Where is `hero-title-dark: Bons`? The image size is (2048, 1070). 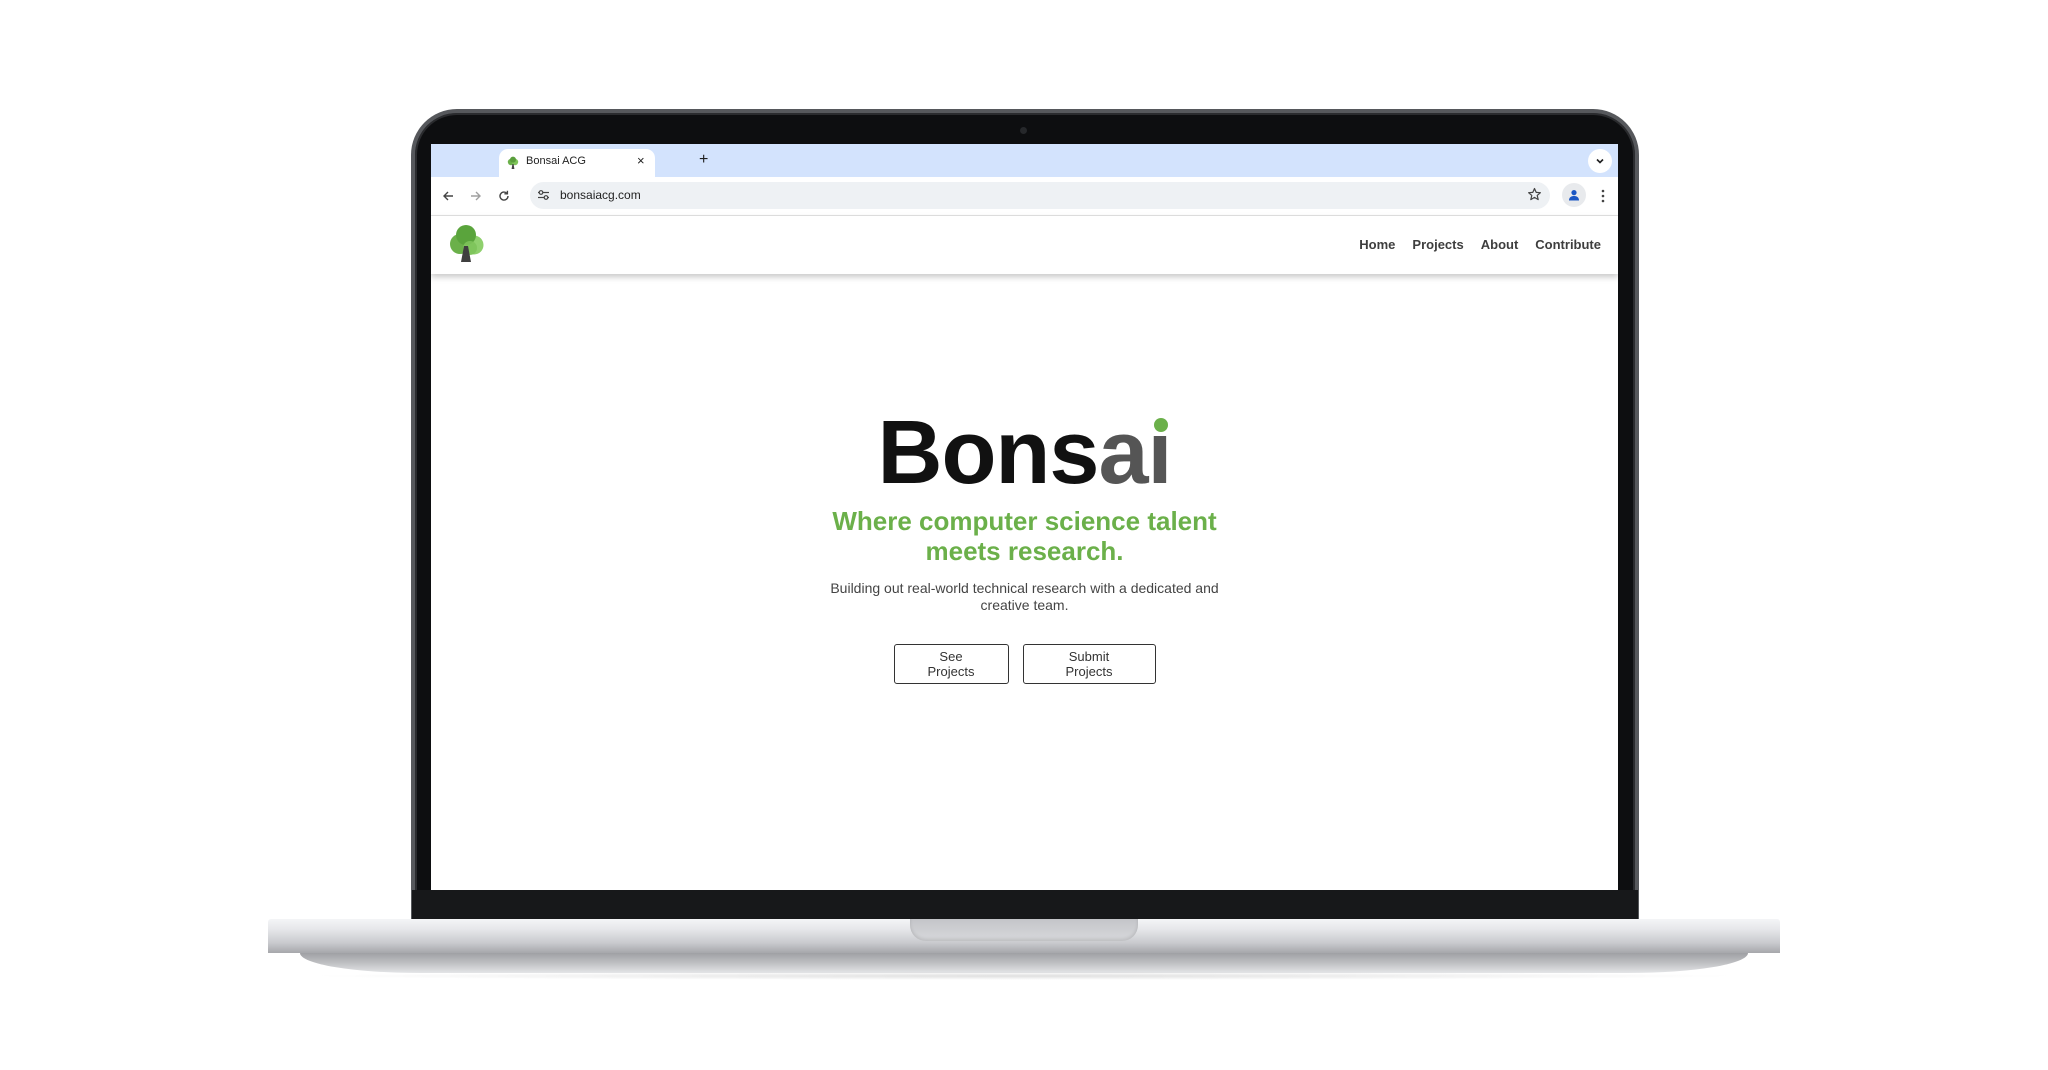
hero-title-dark: Bons is located at coordinates (988, 453).